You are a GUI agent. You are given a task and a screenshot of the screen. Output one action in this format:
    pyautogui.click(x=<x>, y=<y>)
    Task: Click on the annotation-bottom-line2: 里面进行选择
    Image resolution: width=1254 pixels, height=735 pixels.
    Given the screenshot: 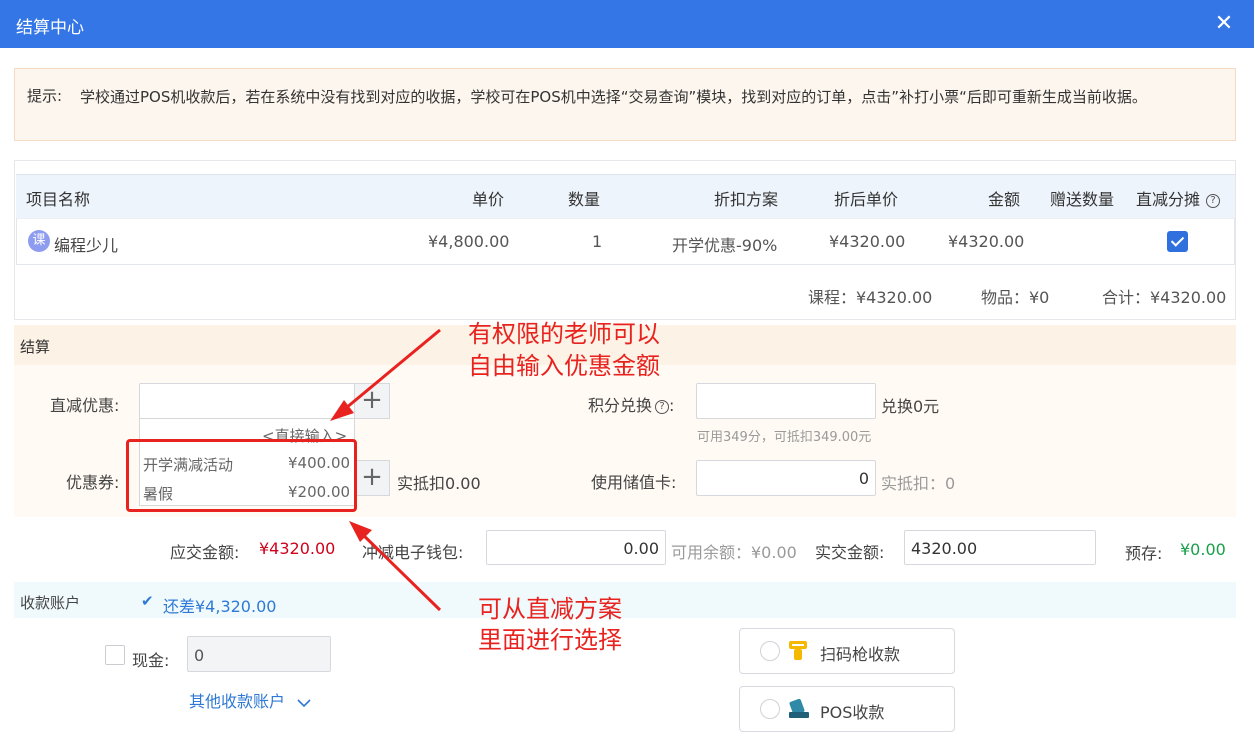 What is the action you would take?
    pyautogui.click(x=550, y=640)
    